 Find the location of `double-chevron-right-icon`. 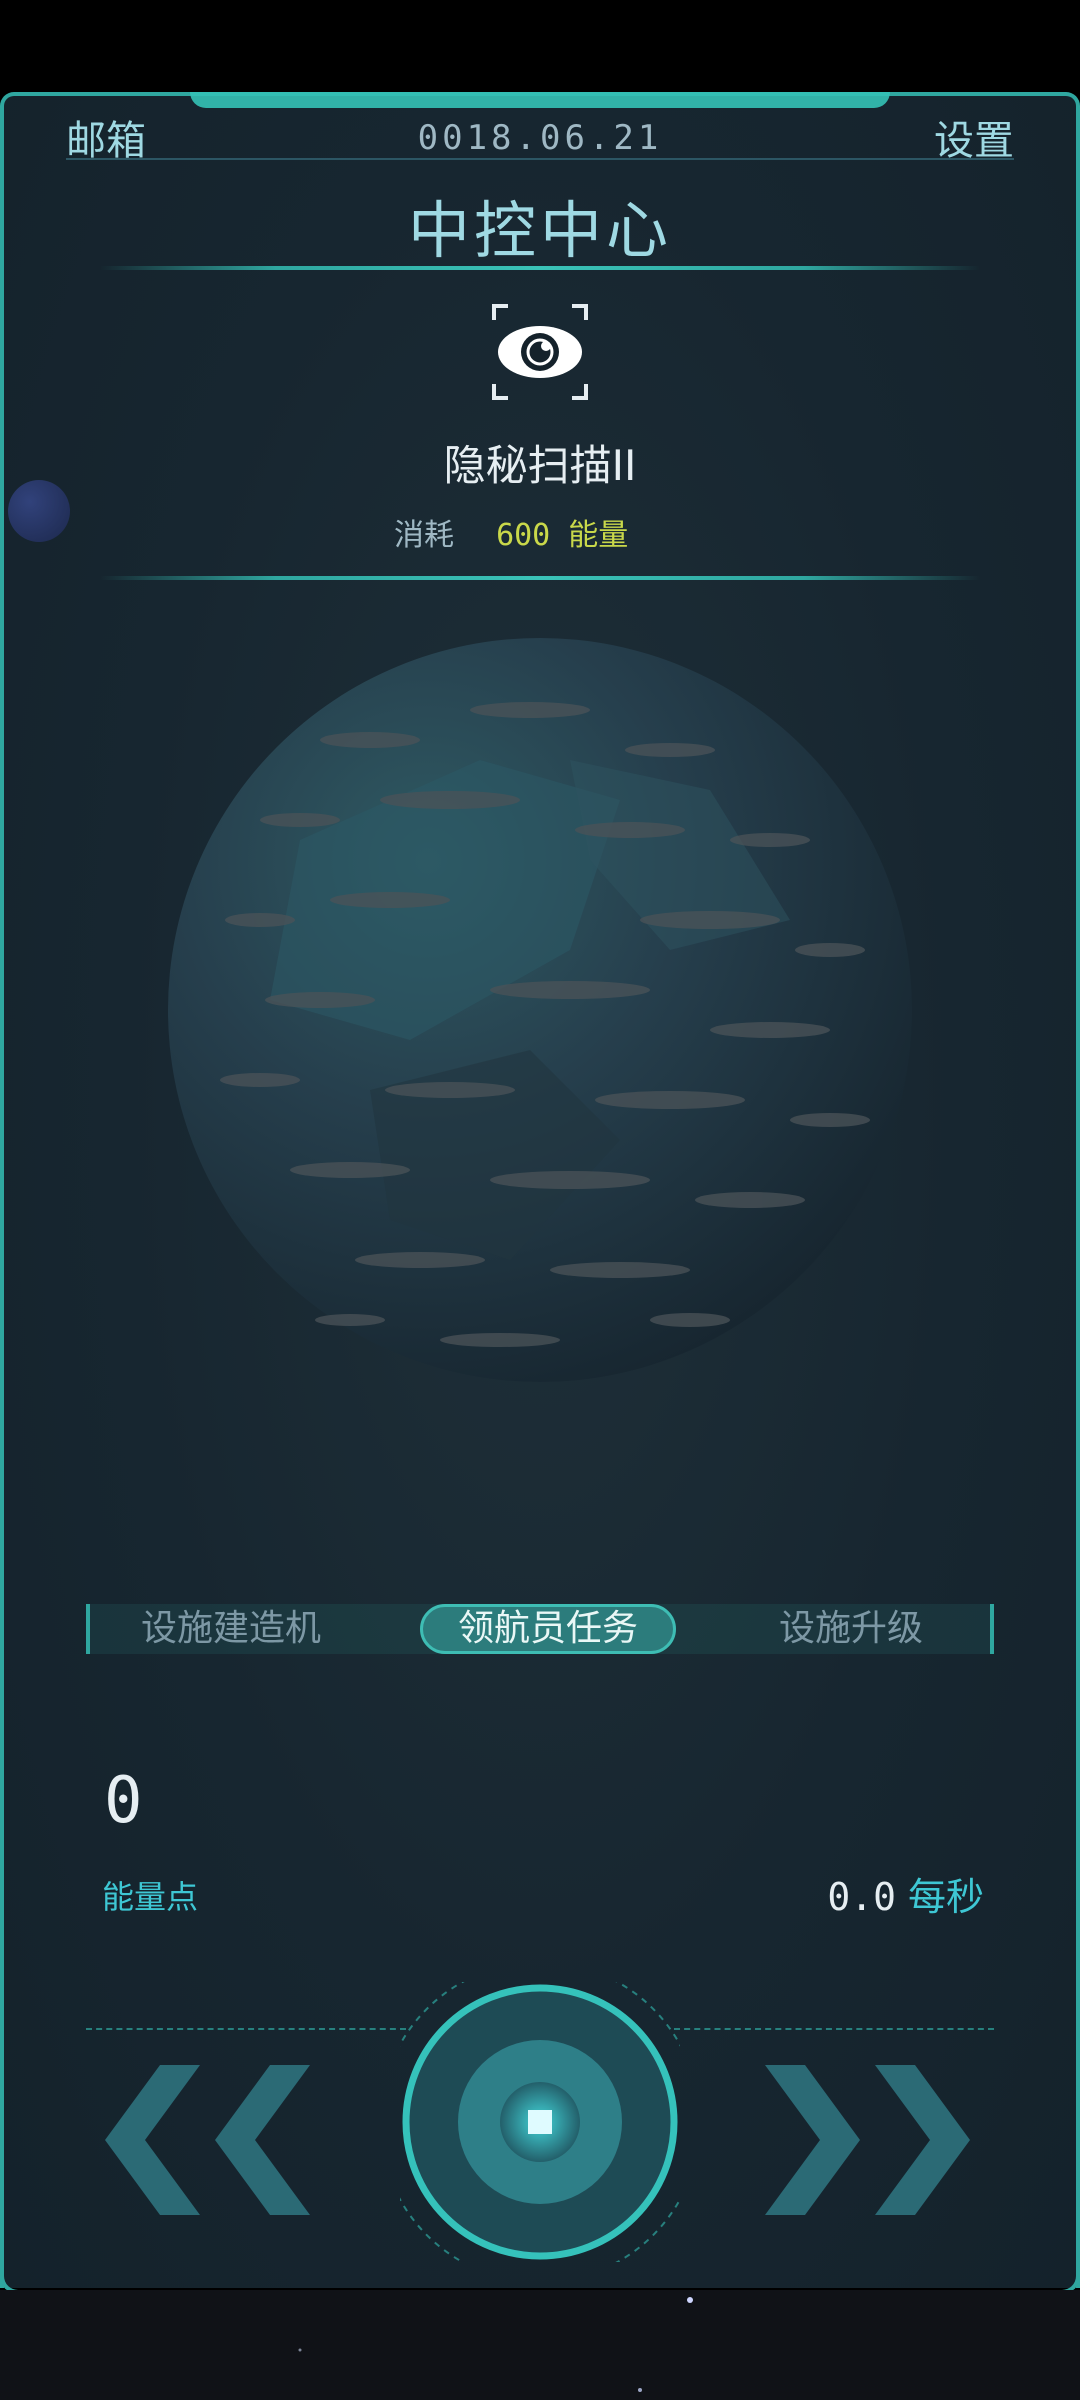

double-chevron-right-icon is located at coordinates (870, 2140).